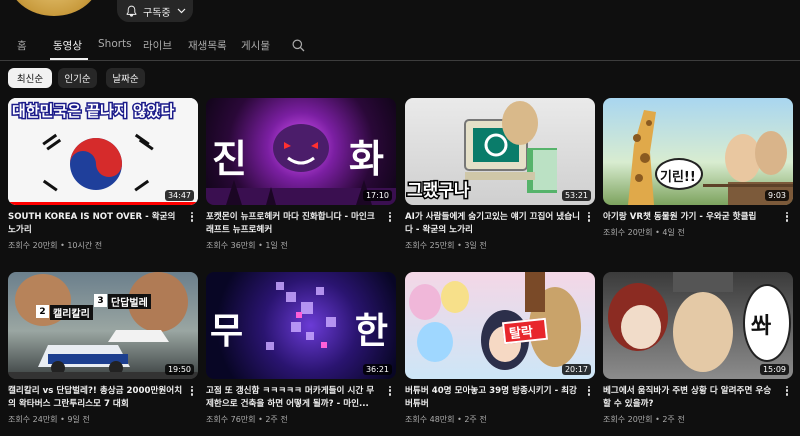 The width and height of the screenshot is (800, 436). I want to click on thumbnail-caption-left: 무, so click(227, 331).